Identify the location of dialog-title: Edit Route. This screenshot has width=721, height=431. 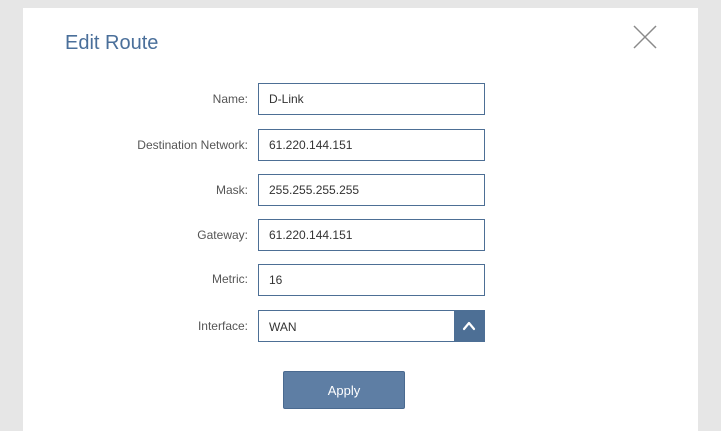
(112, 43).